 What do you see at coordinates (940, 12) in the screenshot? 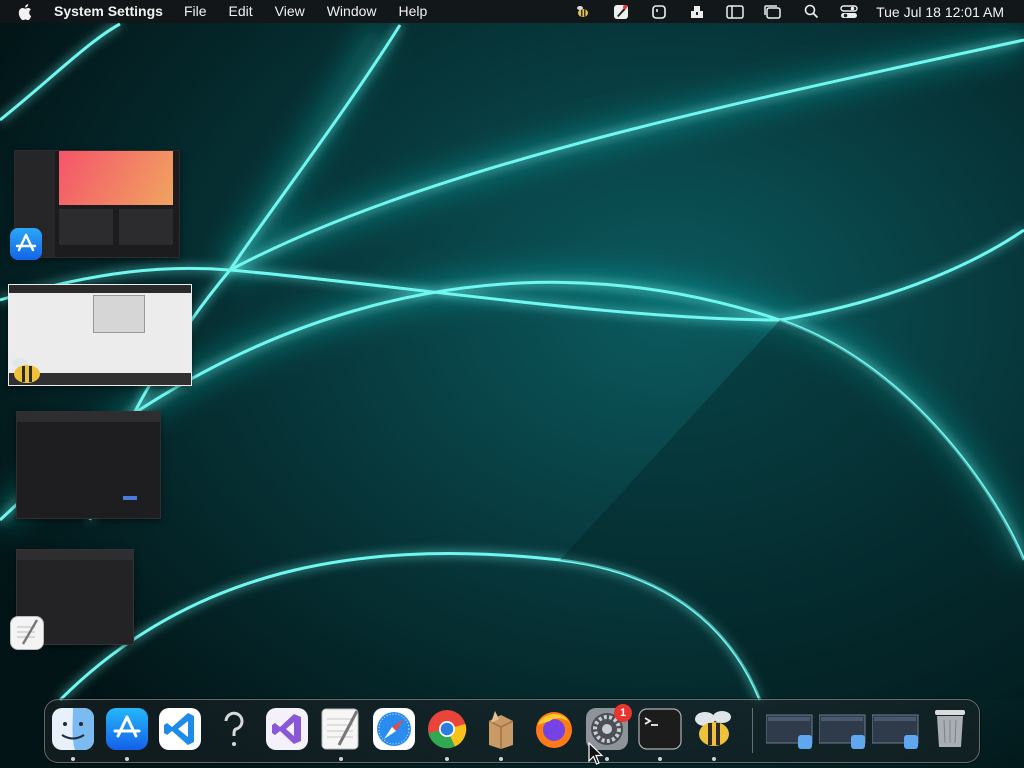
I see `menubar-clock: Tue Jul 18 12:01 AM` at bounding box center [940, 12].